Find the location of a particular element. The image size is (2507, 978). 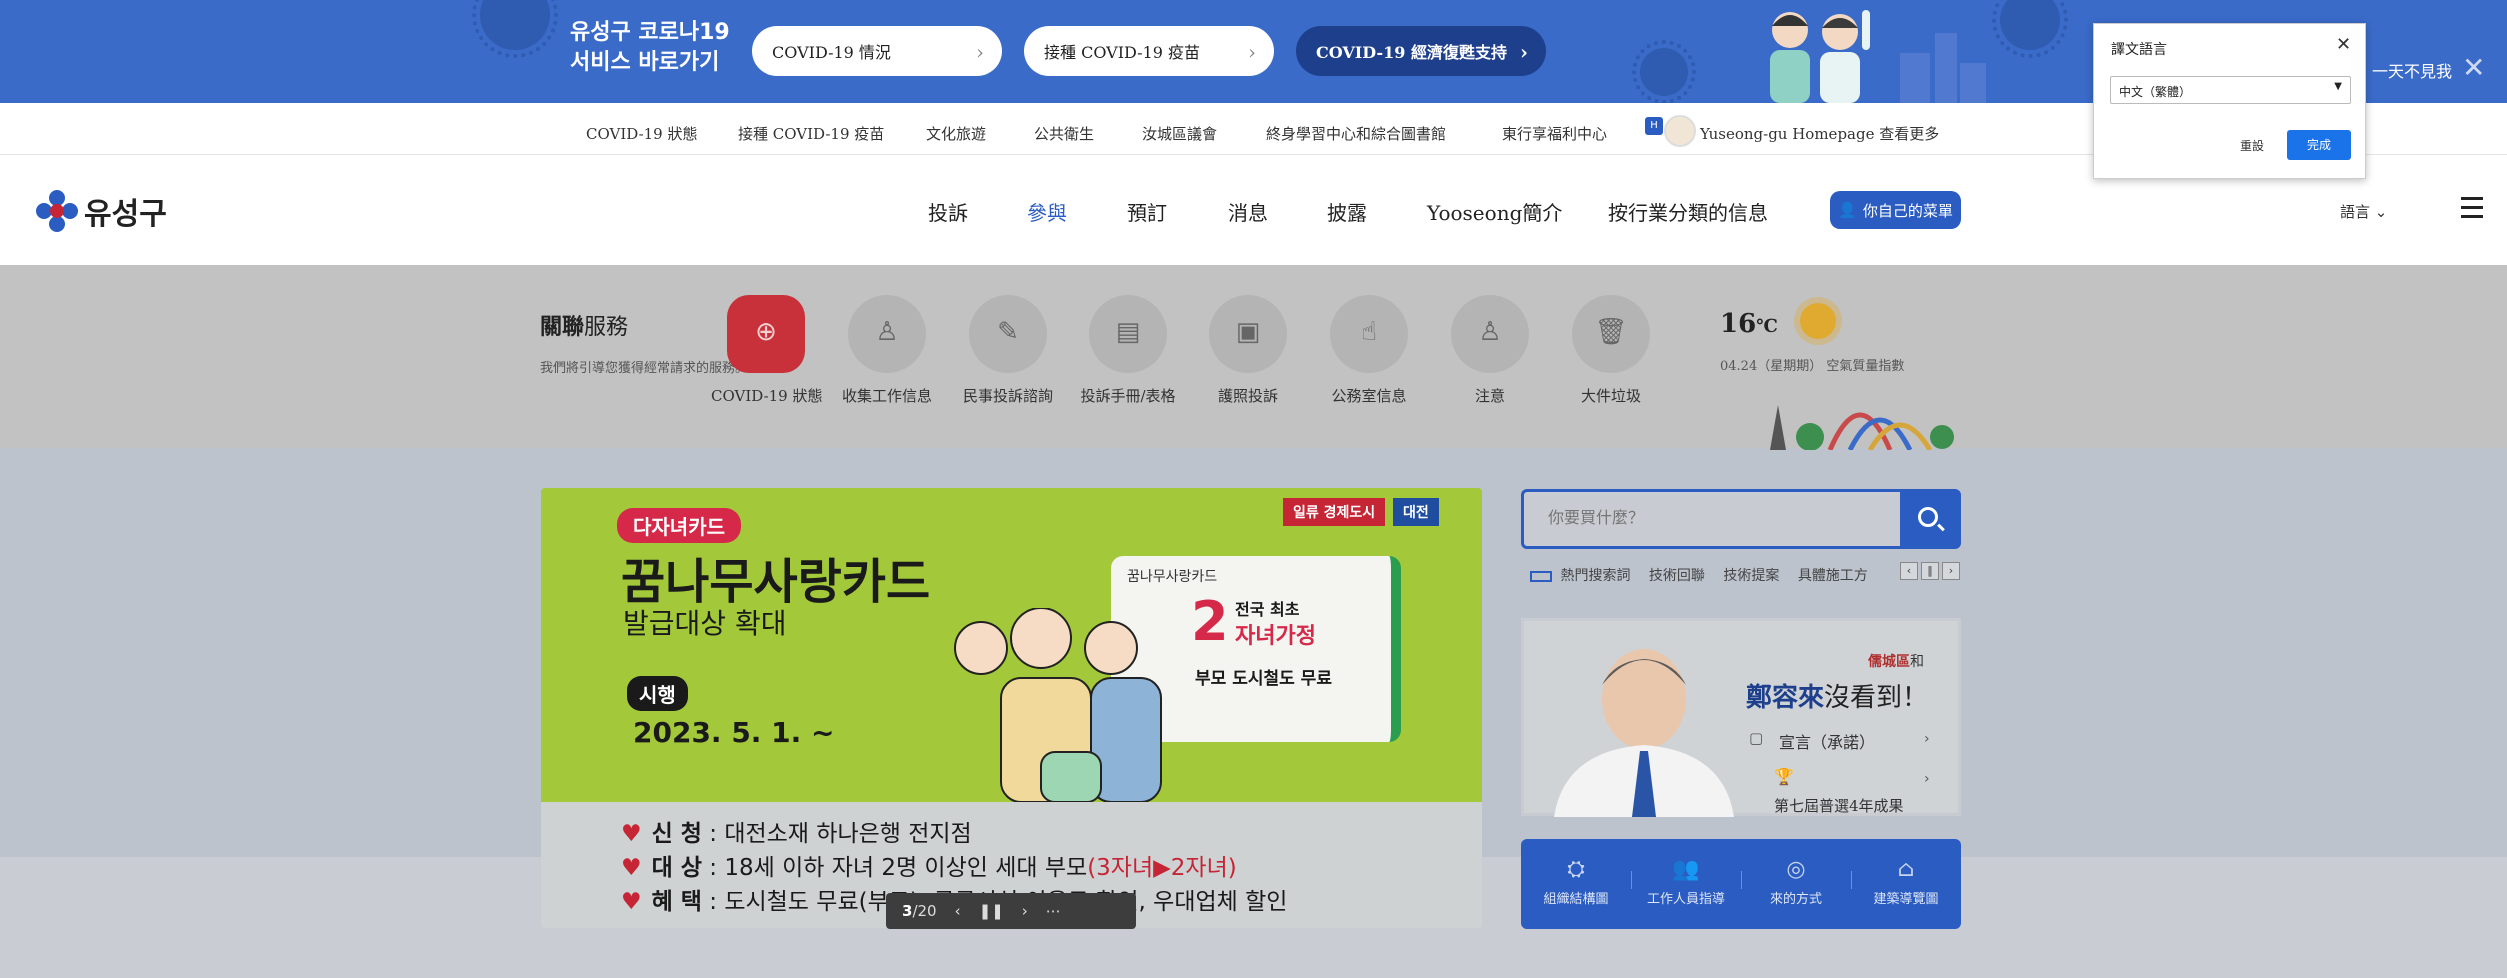

language-label: 語言 is located at coordinates (2355, 212).